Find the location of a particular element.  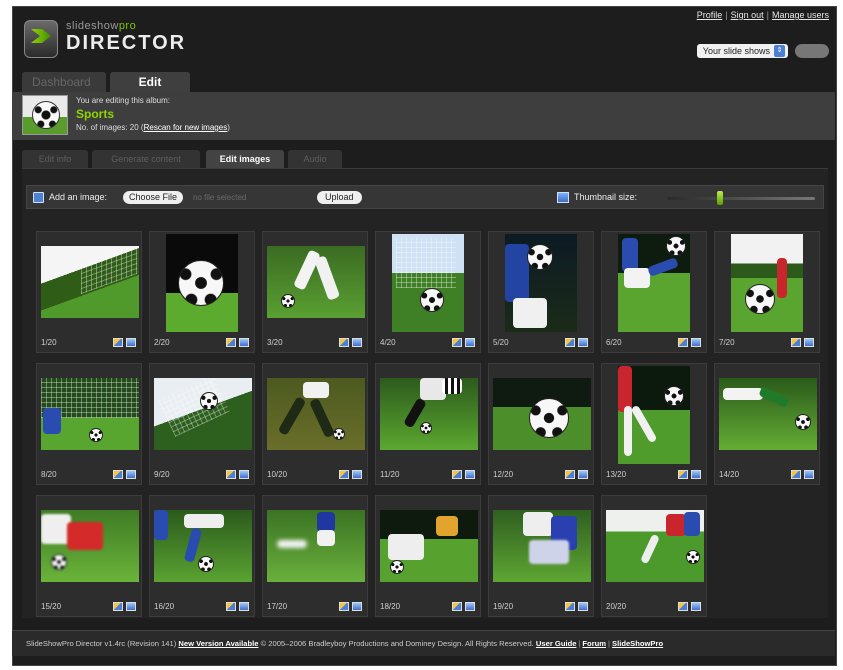

image-tile: 8/20 is located at coordinates (89, 424).